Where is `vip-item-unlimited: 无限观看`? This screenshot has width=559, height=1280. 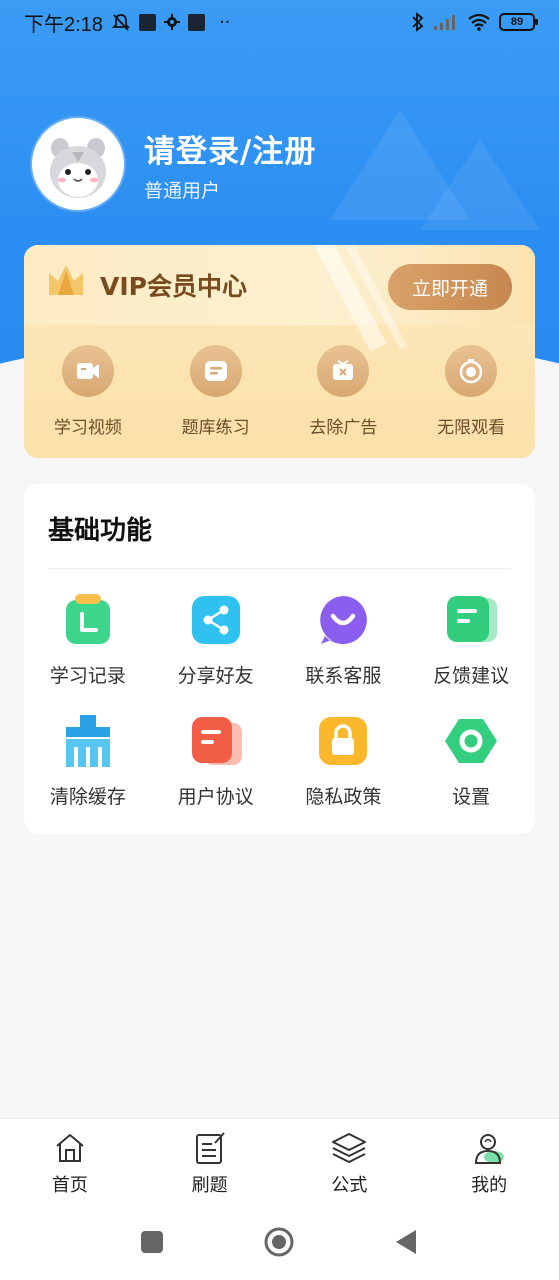
vip-item-unlimited: 无限观看 is located at coordinates (471, 391).